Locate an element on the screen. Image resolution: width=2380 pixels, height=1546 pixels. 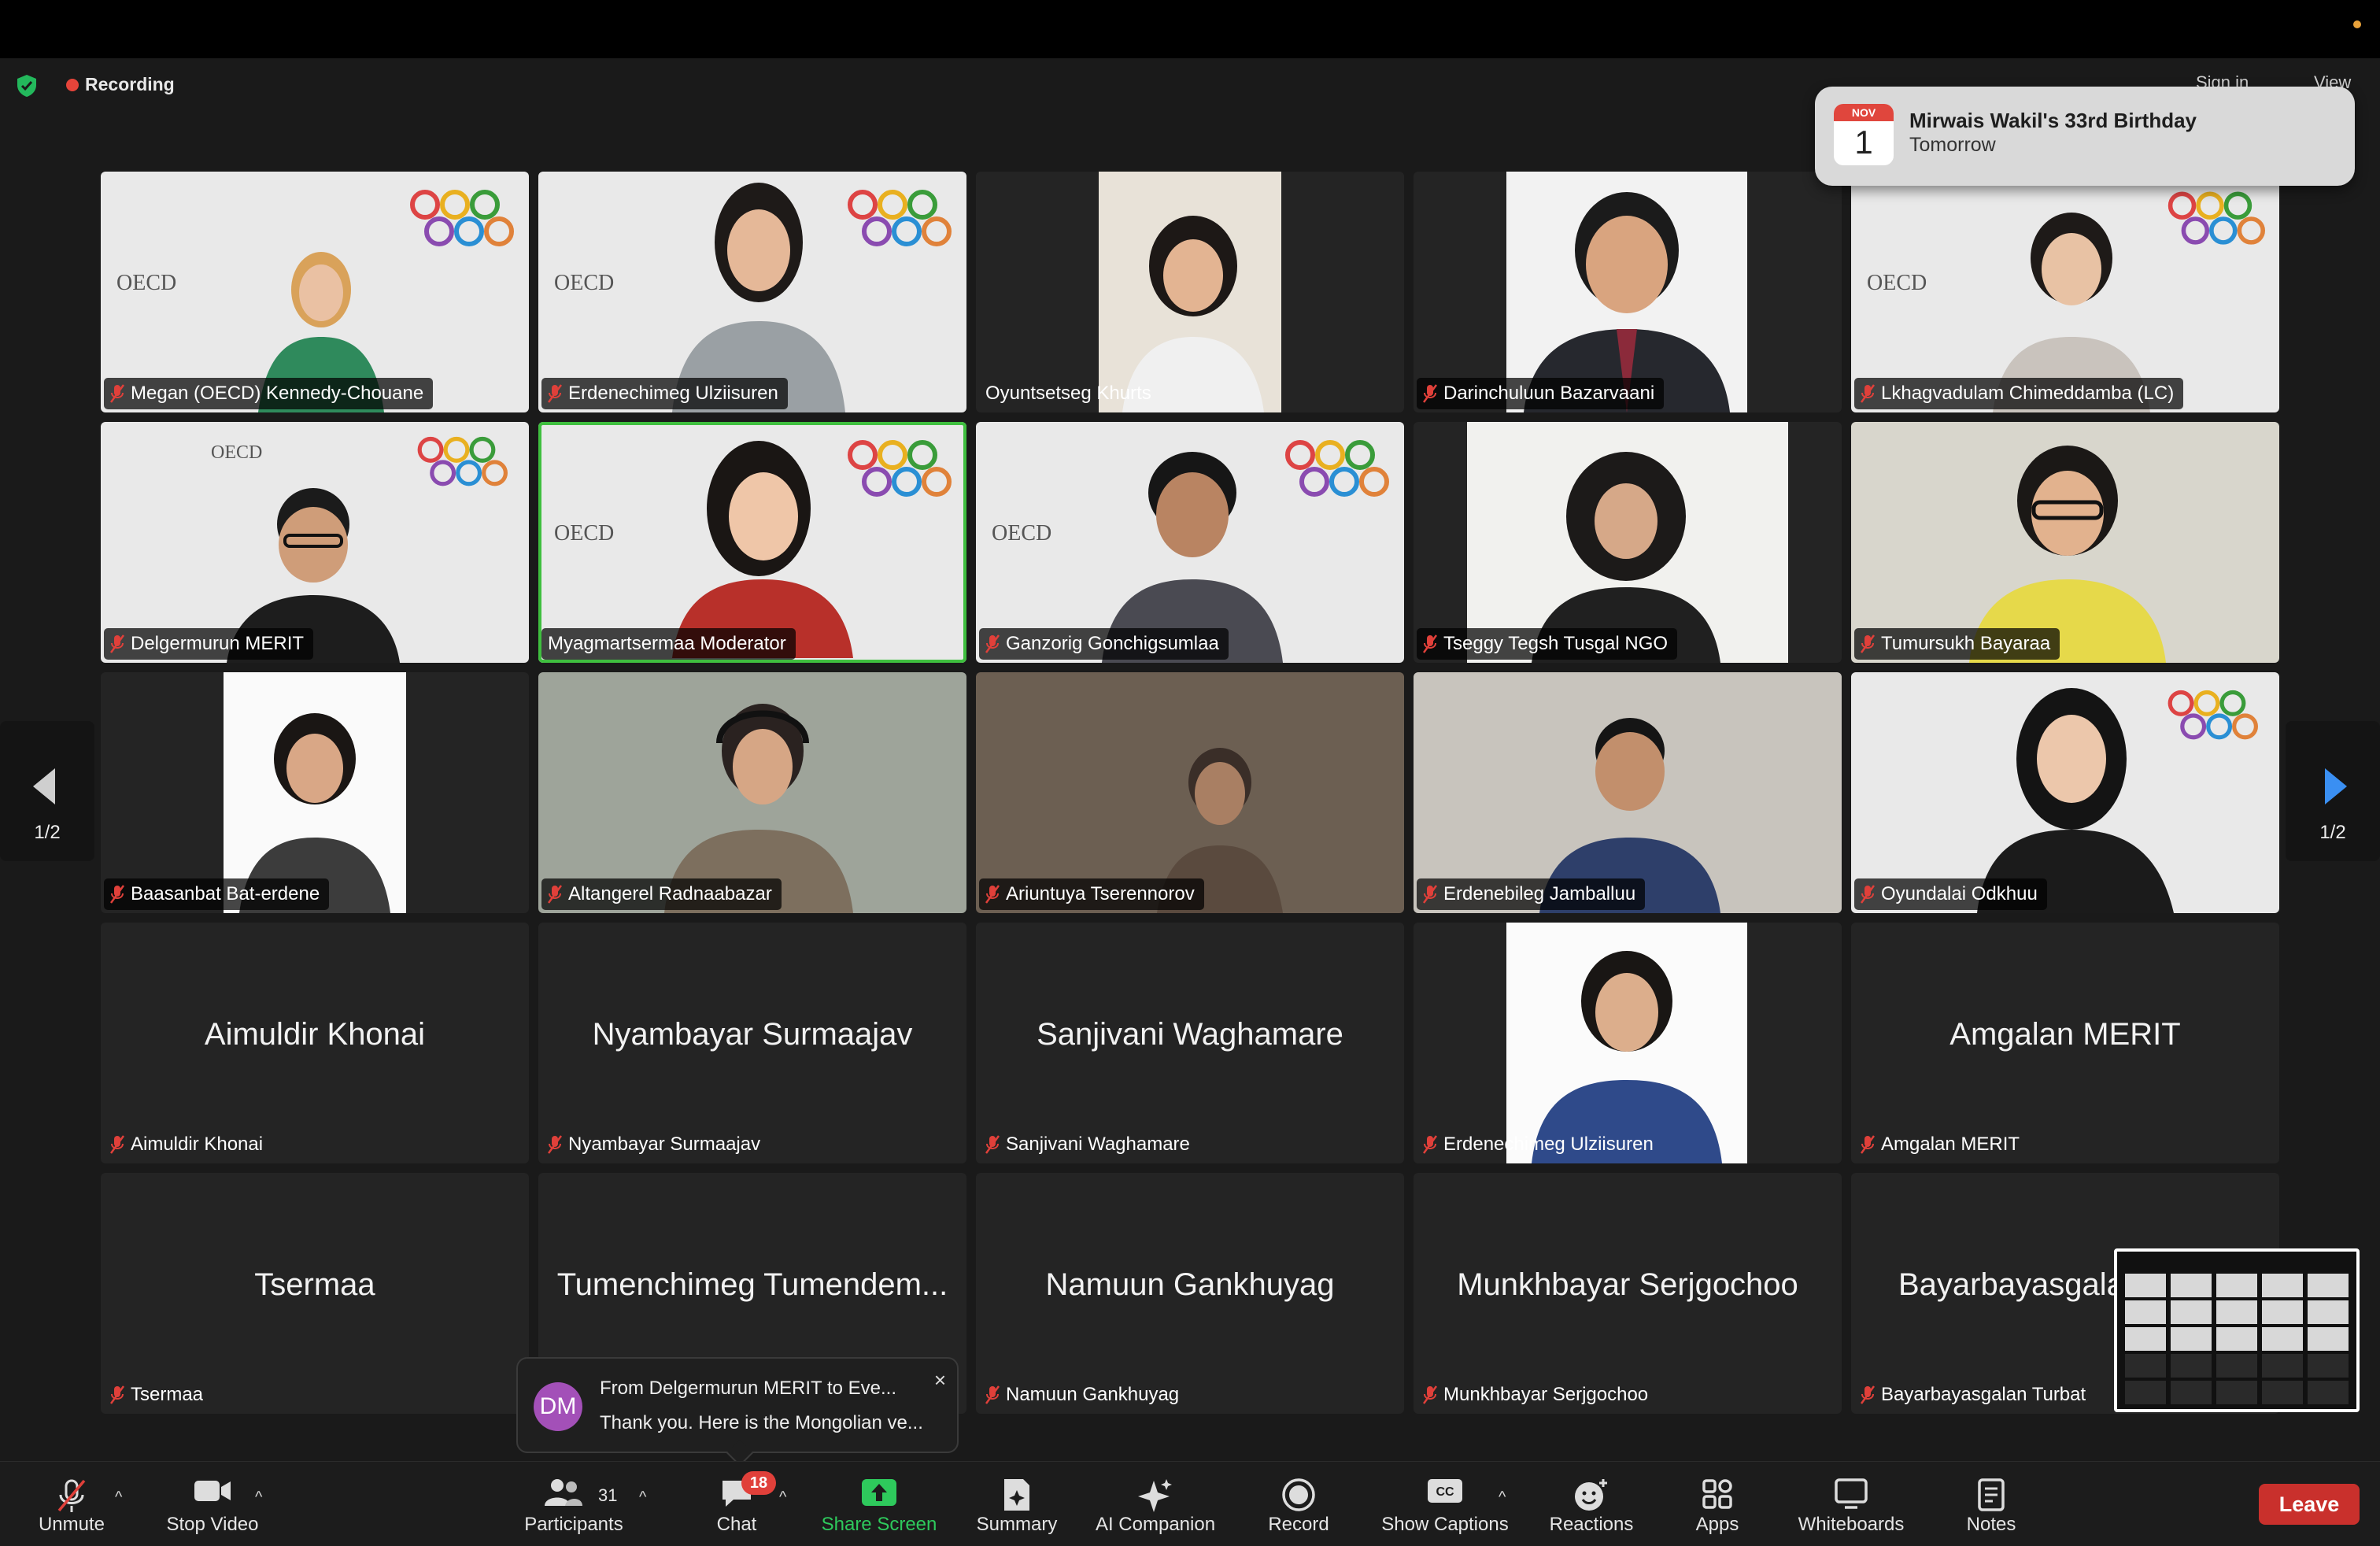
video-tile: Oyundalai Odkhuu is located at coordinates (2065, 792).